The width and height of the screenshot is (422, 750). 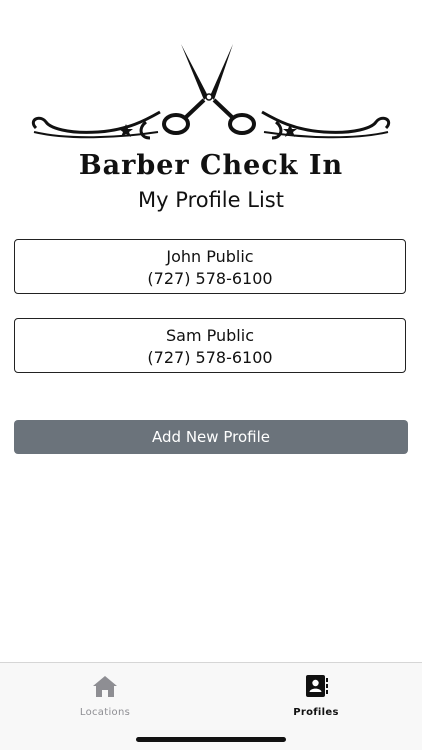 What do you see at coordinates (105, 686) in the screenshot?
I see `home-icon` at bounding box center [105, 686].